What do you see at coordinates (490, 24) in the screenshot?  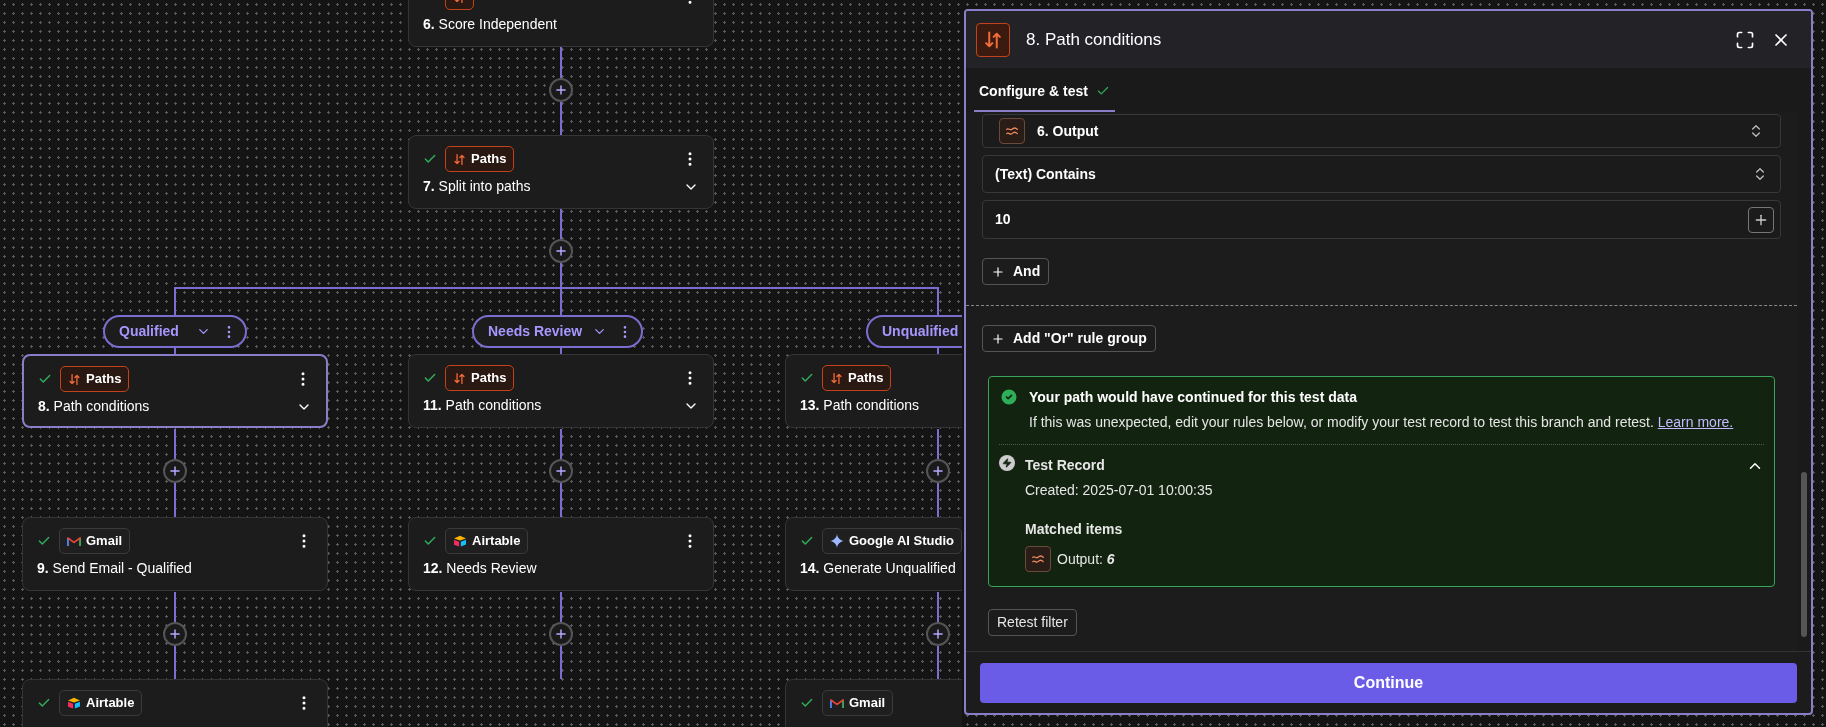 I see `step-title: 6. Score Independent` at bounding box center [490, 24].